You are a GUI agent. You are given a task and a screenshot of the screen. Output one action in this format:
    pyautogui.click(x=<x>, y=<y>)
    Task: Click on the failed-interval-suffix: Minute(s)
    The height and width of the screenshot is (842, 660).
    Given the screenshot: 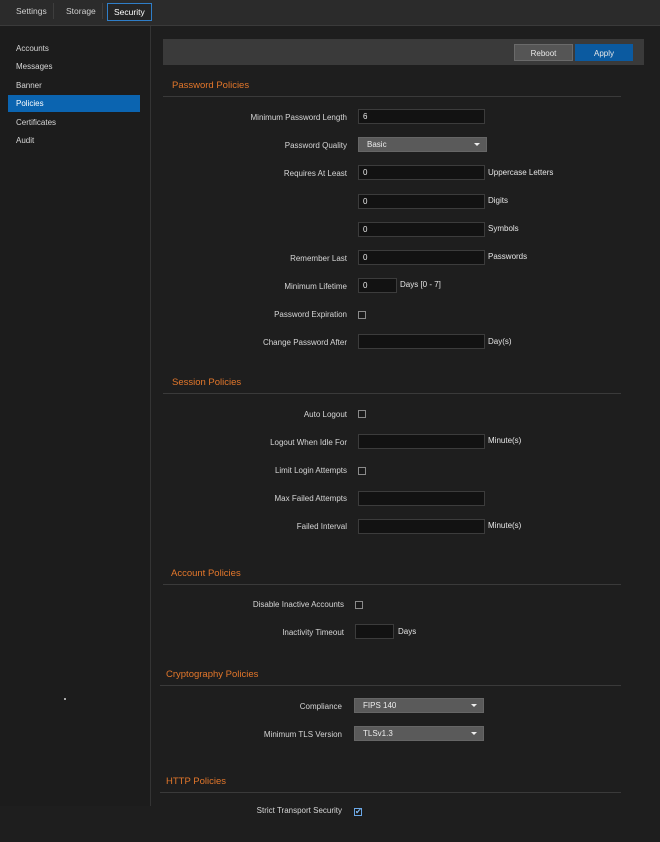 What is the action you would take?
    pyautogui.click(x=505, y=525)
    